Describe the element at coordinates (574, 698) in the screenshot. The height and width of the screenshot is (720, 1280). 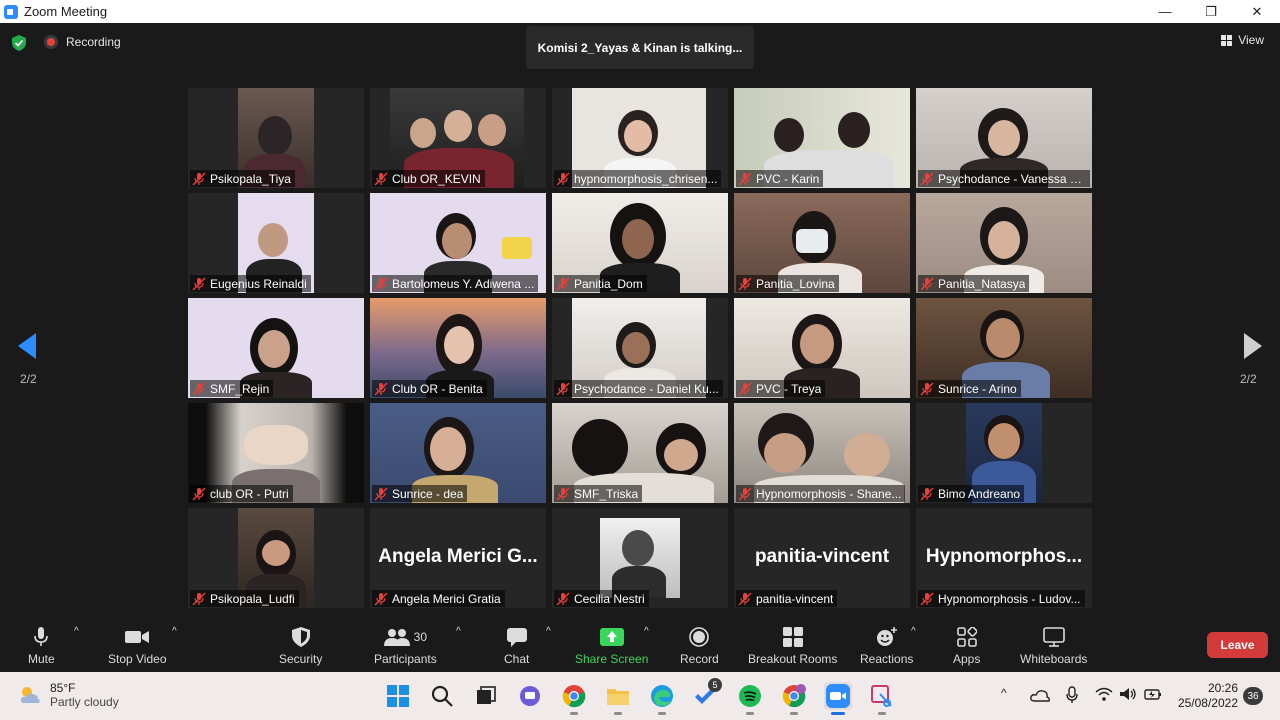
I see `chrome-button` at that location.